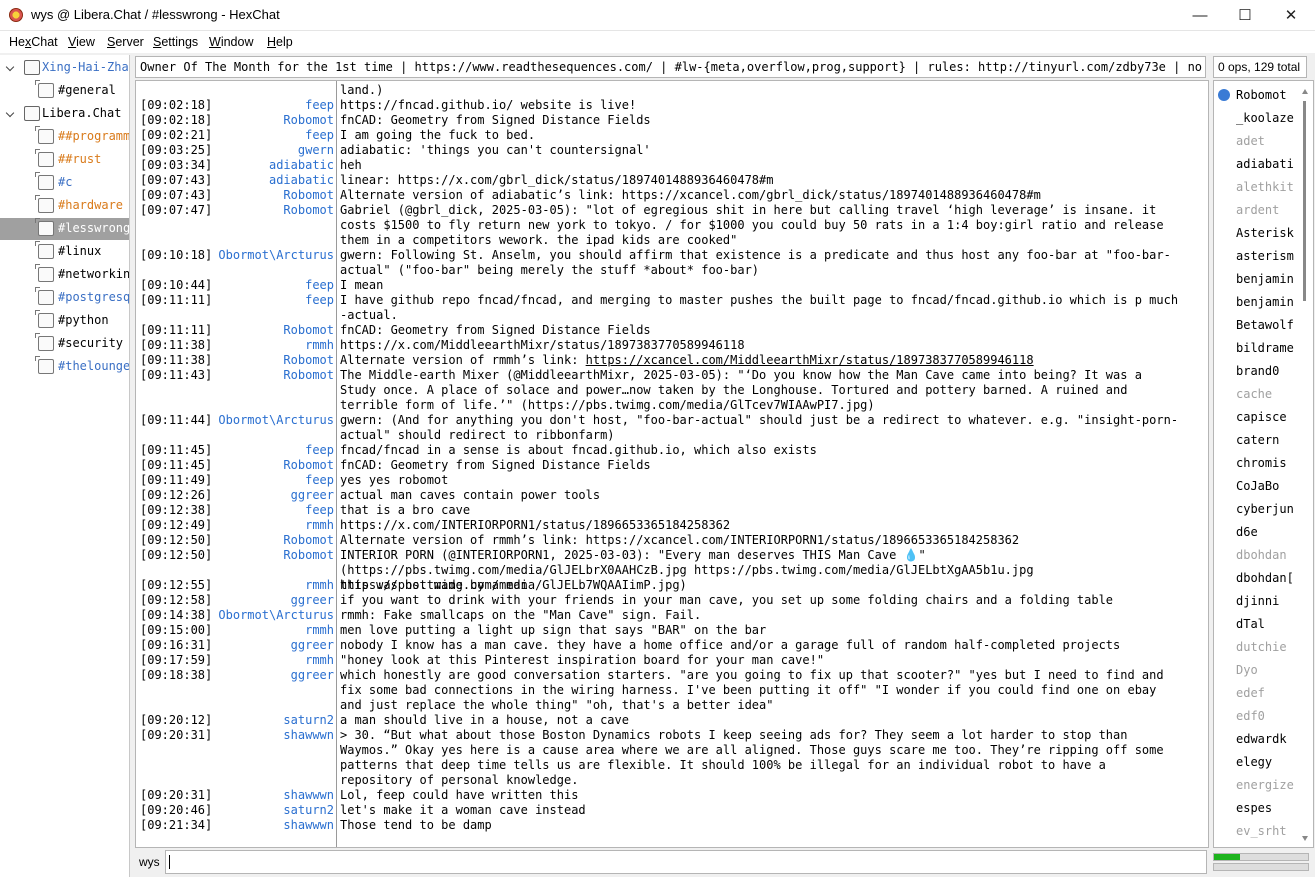  I want to click on tree-channel: ##programming, so click(64, 137).